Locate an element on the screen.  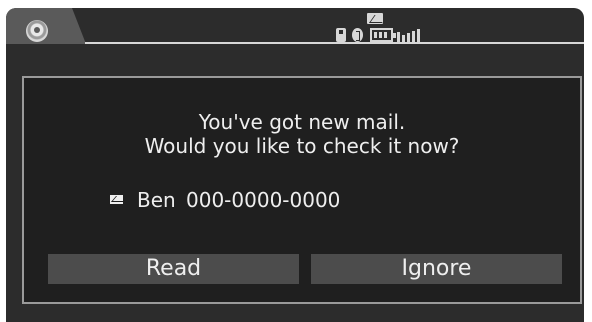
sender-name: Ben is located at coordinates (156, 200).